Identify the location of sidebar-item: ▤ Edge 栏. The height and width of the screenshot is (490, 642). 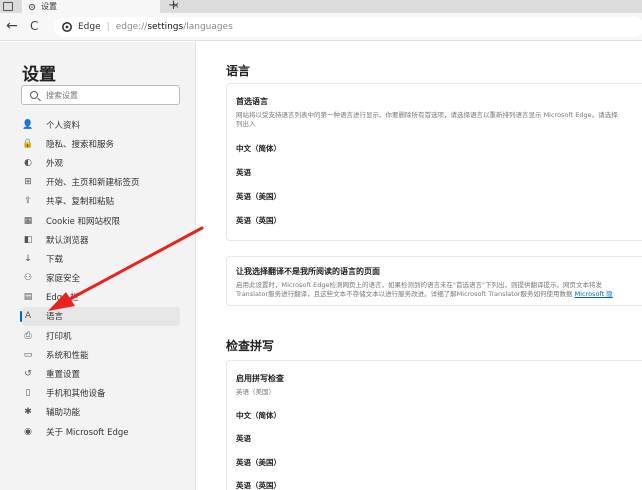
(101, 297).